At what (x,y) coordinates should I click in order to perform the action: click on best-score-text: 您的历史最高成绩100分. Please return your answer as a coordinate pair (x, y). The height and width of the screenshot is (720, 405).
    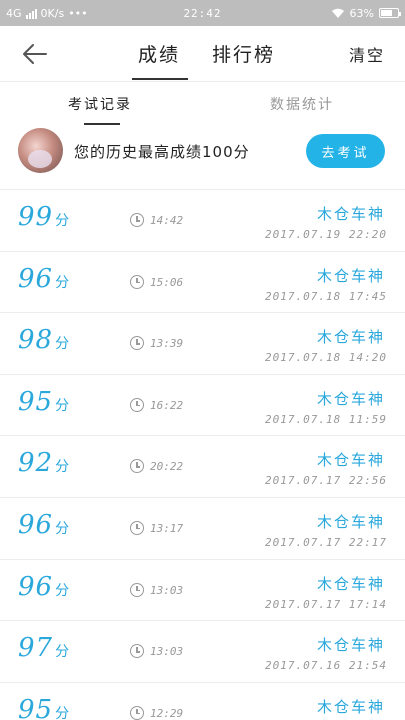
    Looking at the image, I should click on (162, 152).